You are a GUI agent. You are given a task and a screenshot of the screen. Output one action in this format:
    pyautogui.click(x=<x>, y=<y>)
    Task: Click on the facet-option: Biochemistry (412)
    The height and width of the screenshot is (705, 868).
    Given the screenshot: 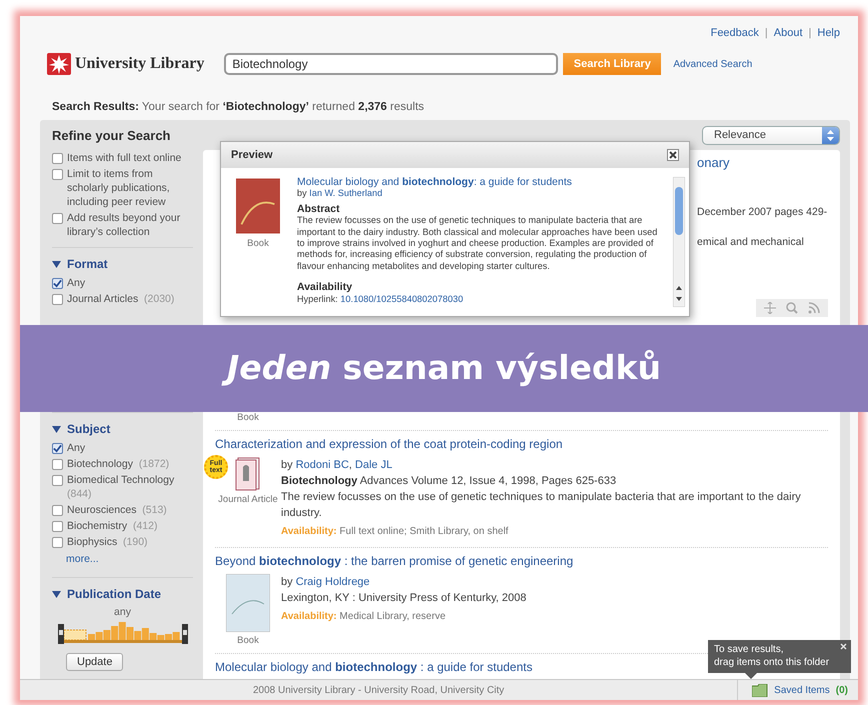 What is the action you would take?
    pyautogui.click(x=112, y=526)
    